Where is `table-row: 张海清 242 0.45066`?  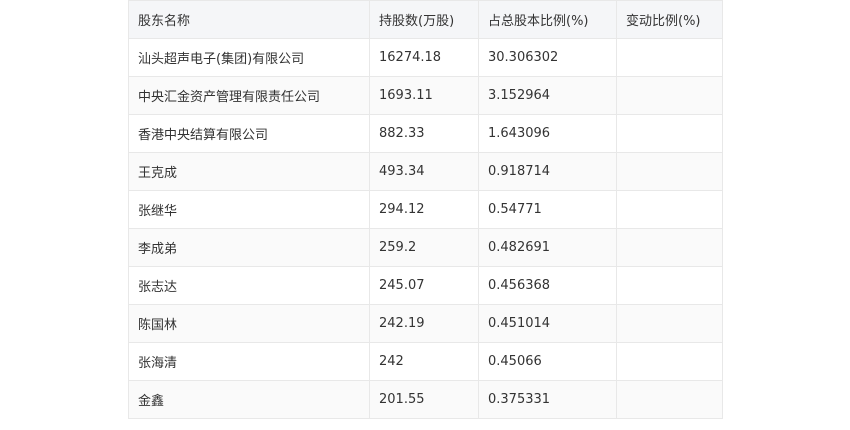
table-row: 张海清 242 0.45066 is located at coordinates (425, 361).